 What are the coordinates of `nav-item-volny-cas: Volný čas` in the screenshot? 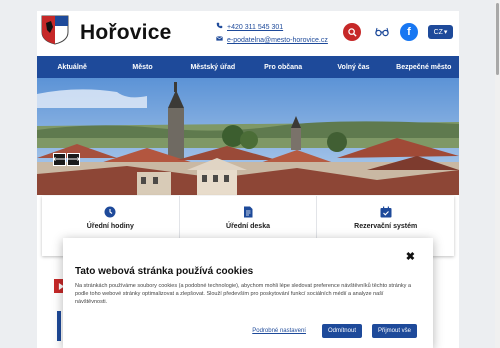 It's located at (353, 67).